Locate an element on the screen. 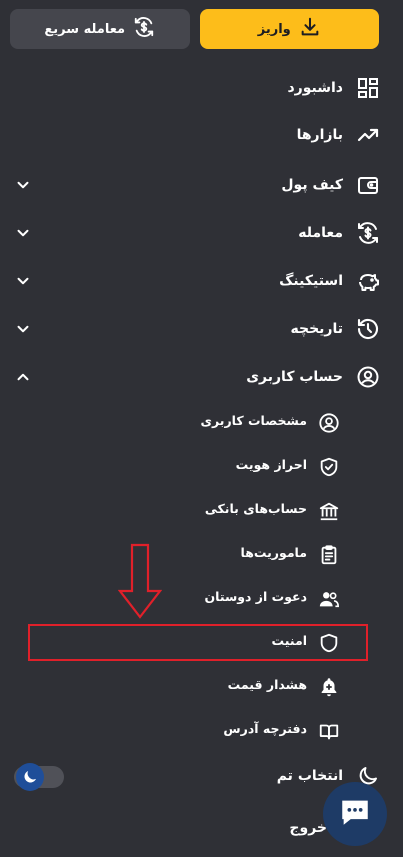 The image size is (403, 857). menu-label-staking: استیکینگ is located at coordinates (311, 281).